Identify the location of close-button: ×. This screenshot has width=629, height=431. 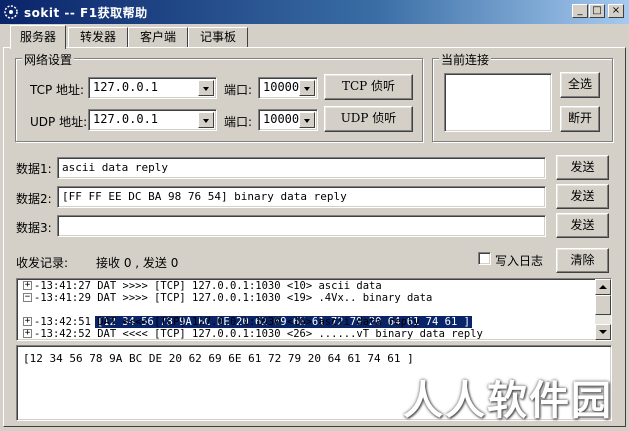
(616, 11).